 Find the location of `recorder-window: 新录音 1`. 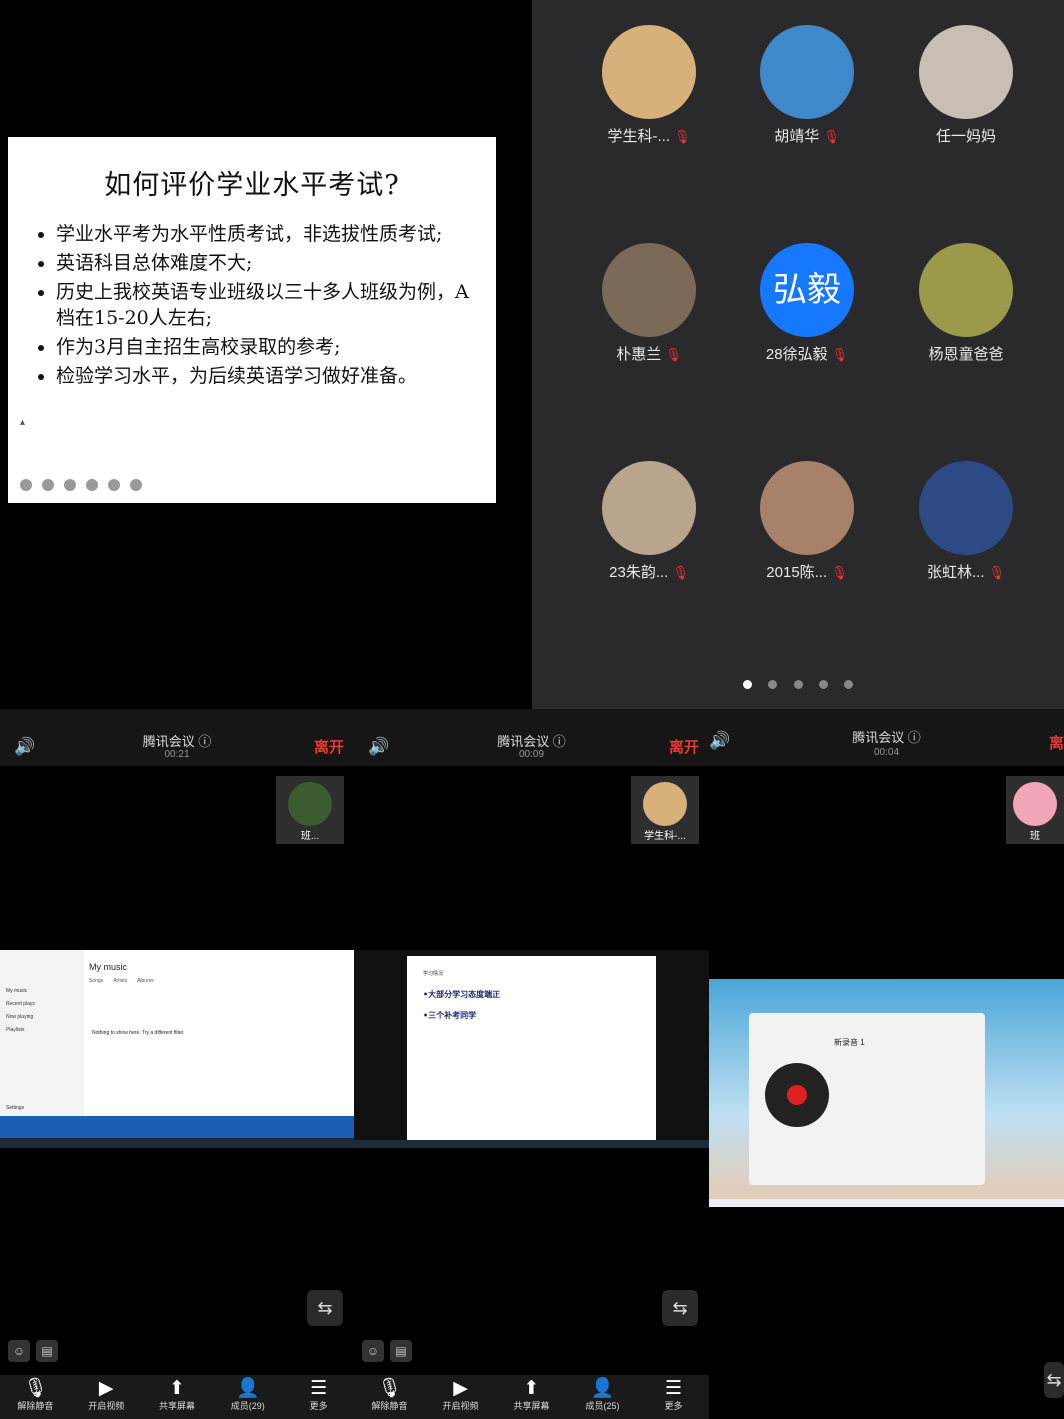

recorder-window: 新录音 1 is located at coordinates (867, 1099).